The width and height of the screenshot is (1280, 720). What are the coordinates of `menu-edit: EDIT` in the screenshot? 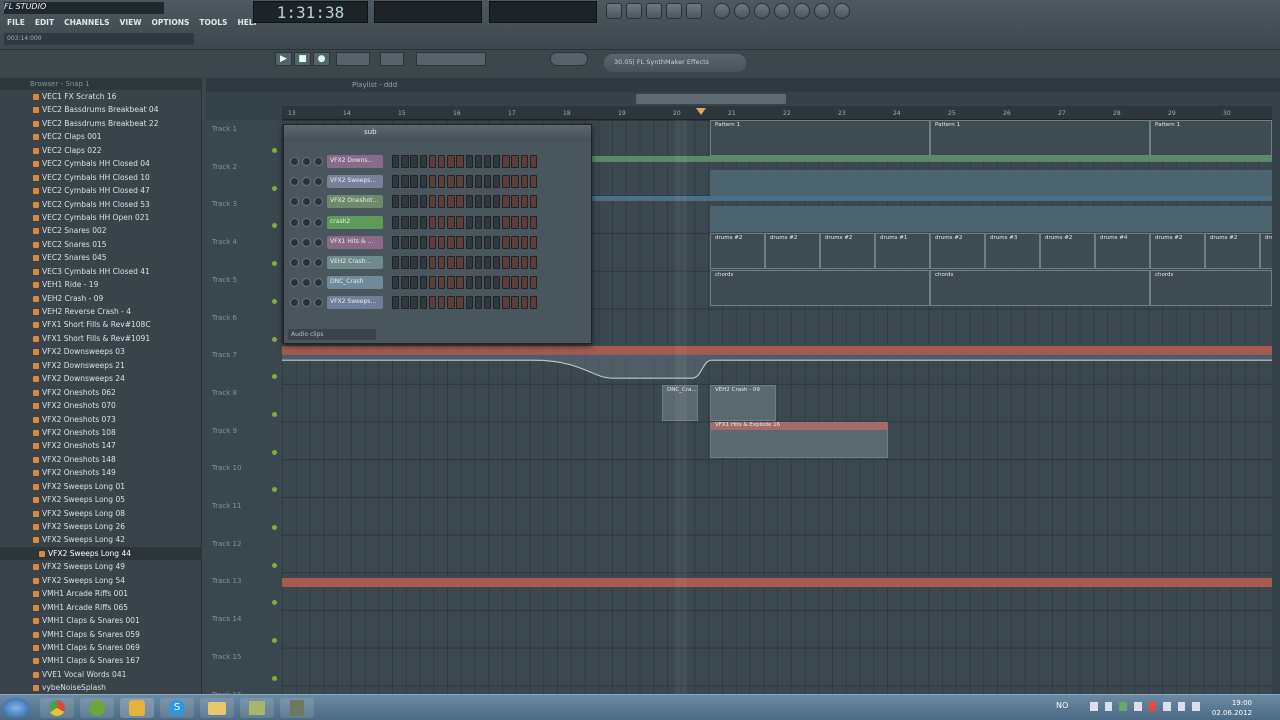 It's located at (44, 23).